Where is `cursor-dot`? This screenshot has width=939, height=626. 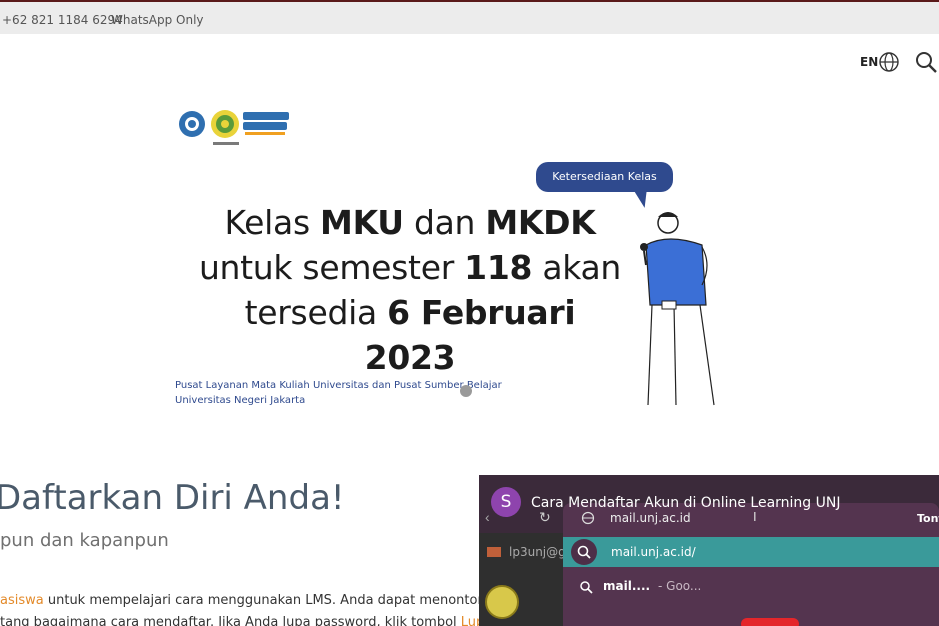 cursor-dot is located at coordinates (466, 391).